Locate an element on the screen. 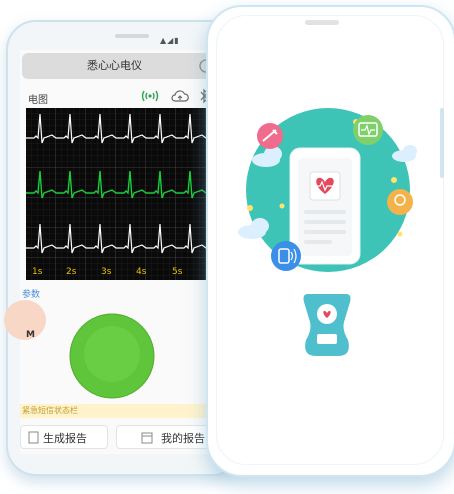 This screenshot has width=454, height=494. report-icon is located at coordinates (33, 437).